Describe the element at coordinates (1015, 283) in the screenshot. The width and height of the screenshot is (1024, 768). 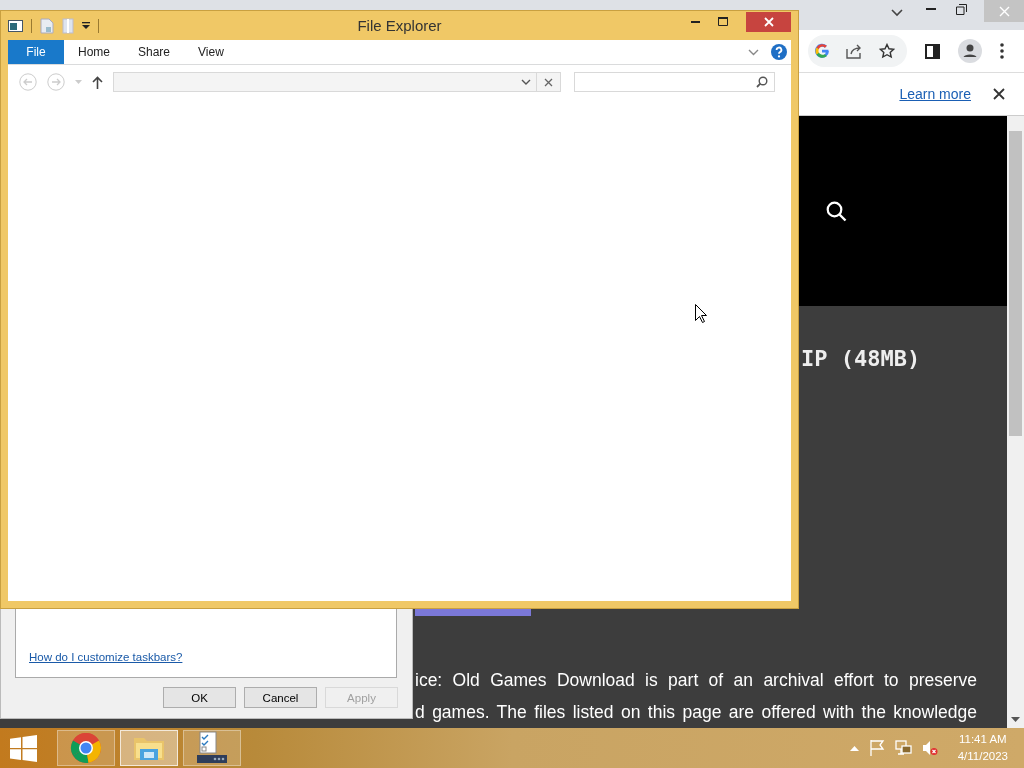
I see `scrollbar-thumb` at that location.